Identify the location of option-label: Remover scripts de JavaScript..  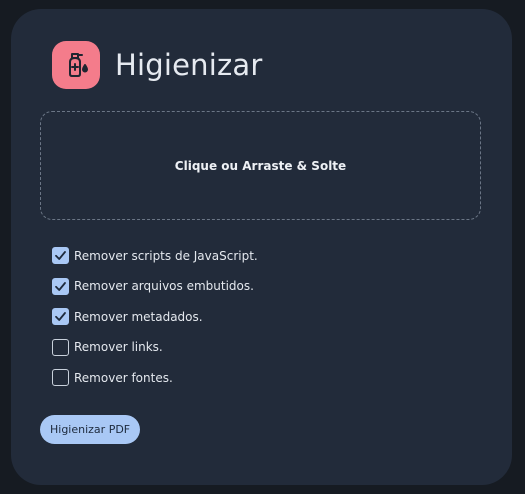
(166, 255).